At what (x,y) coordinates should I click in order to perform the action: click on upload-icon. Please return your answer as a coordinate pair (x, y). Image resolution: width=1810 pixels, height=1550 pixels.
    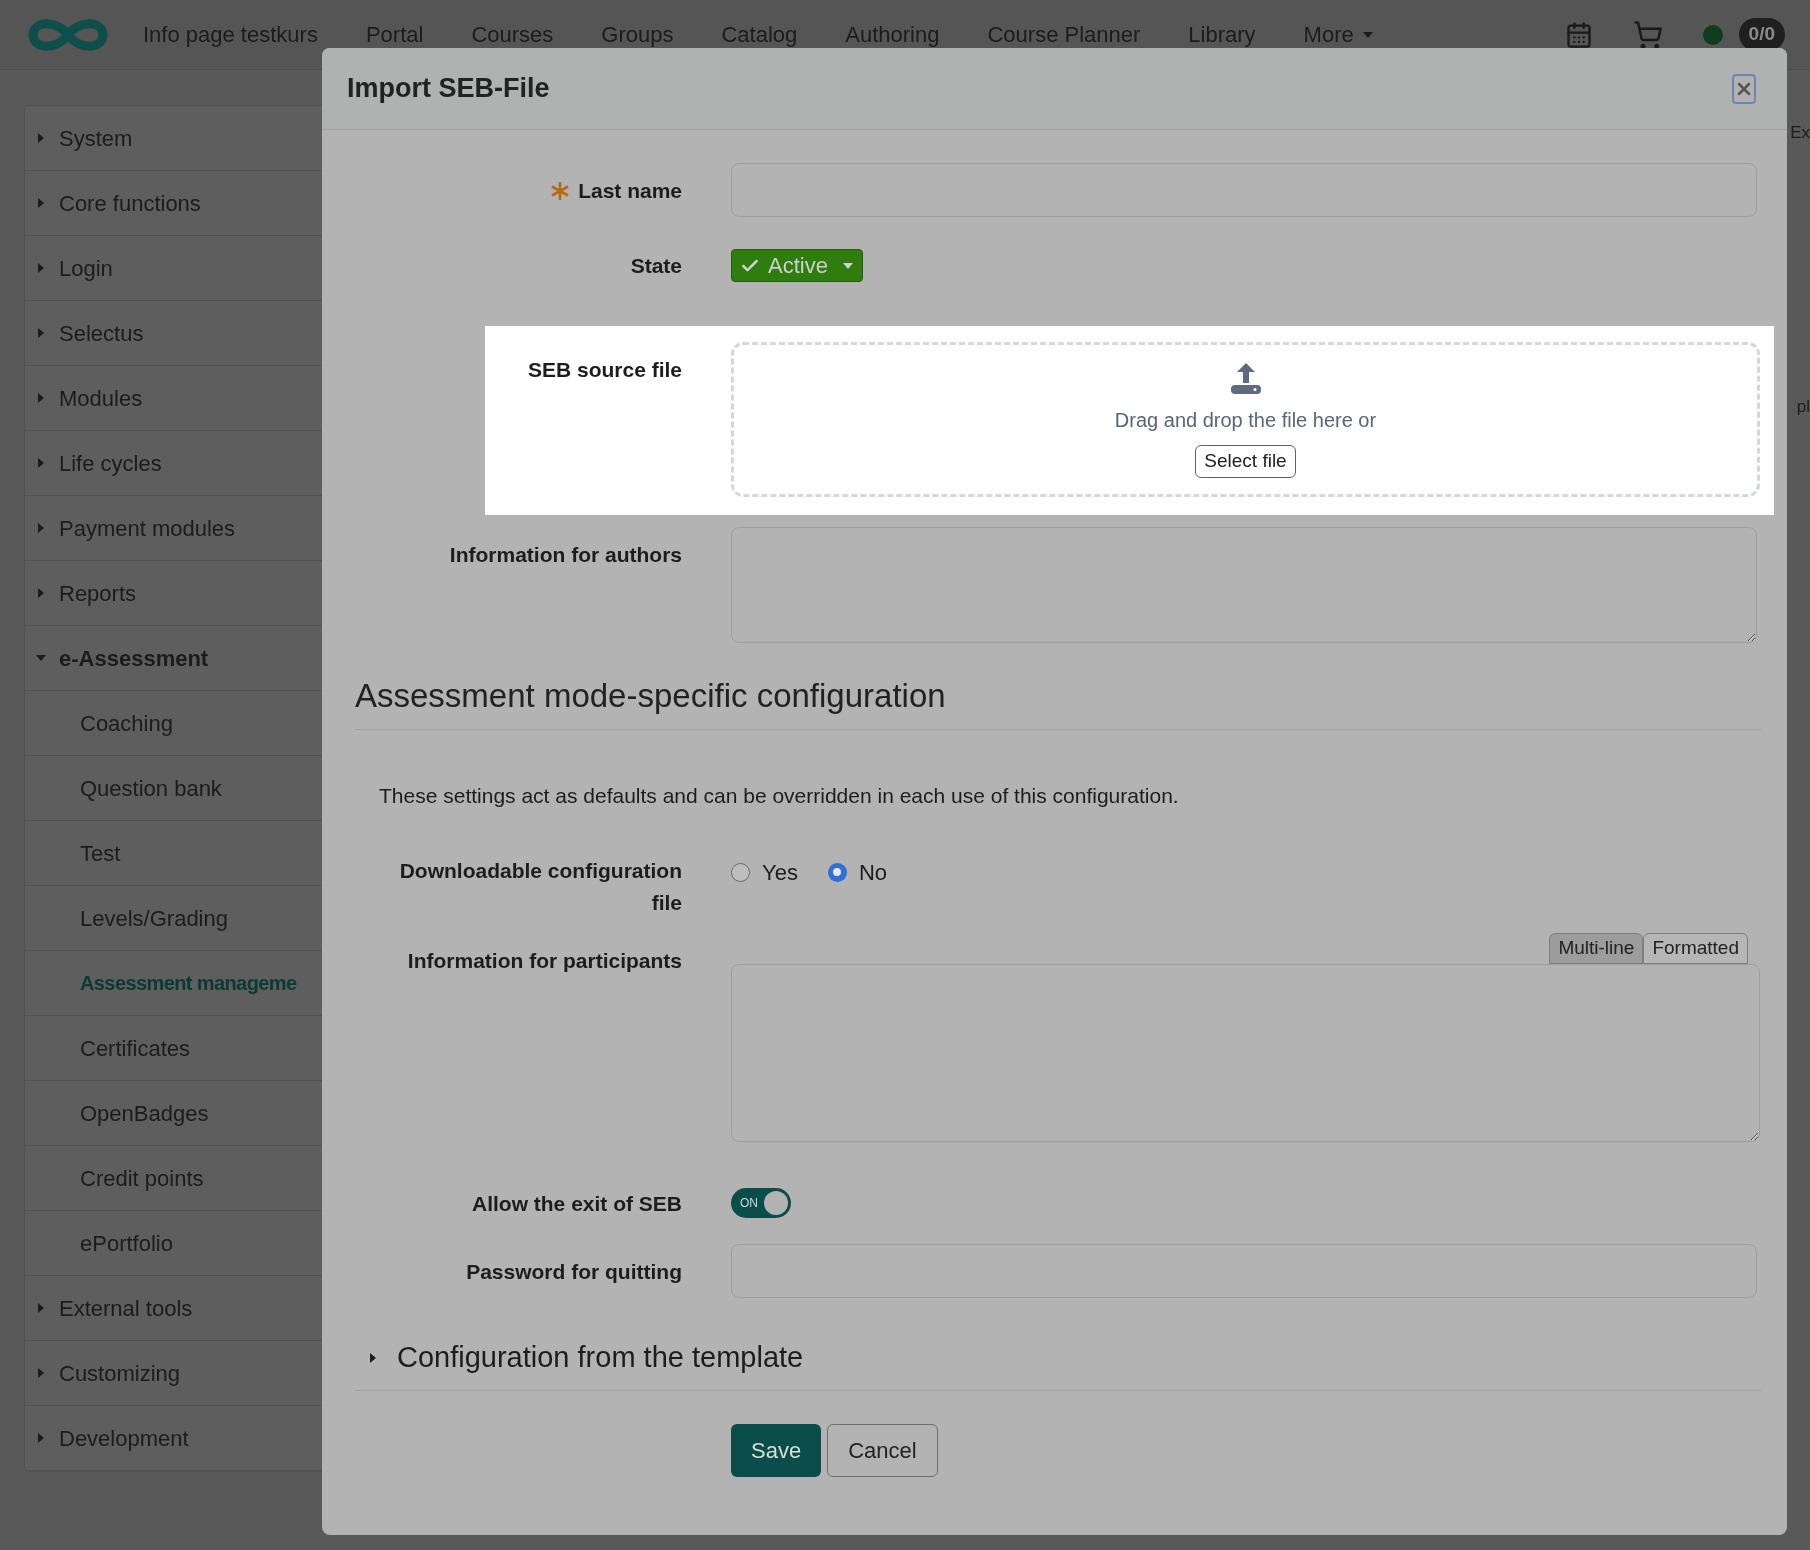
    Looking at the image, I should click on (1245, 378).